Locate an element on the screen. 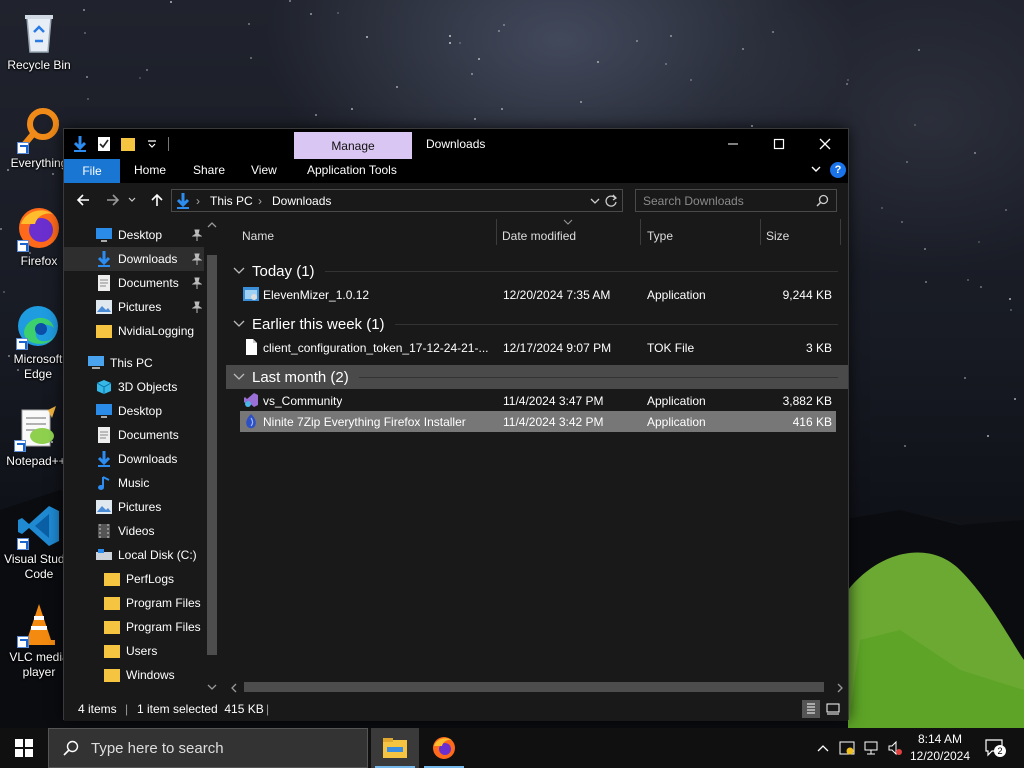  recent-locations-button is located at coordinates (132, 200).